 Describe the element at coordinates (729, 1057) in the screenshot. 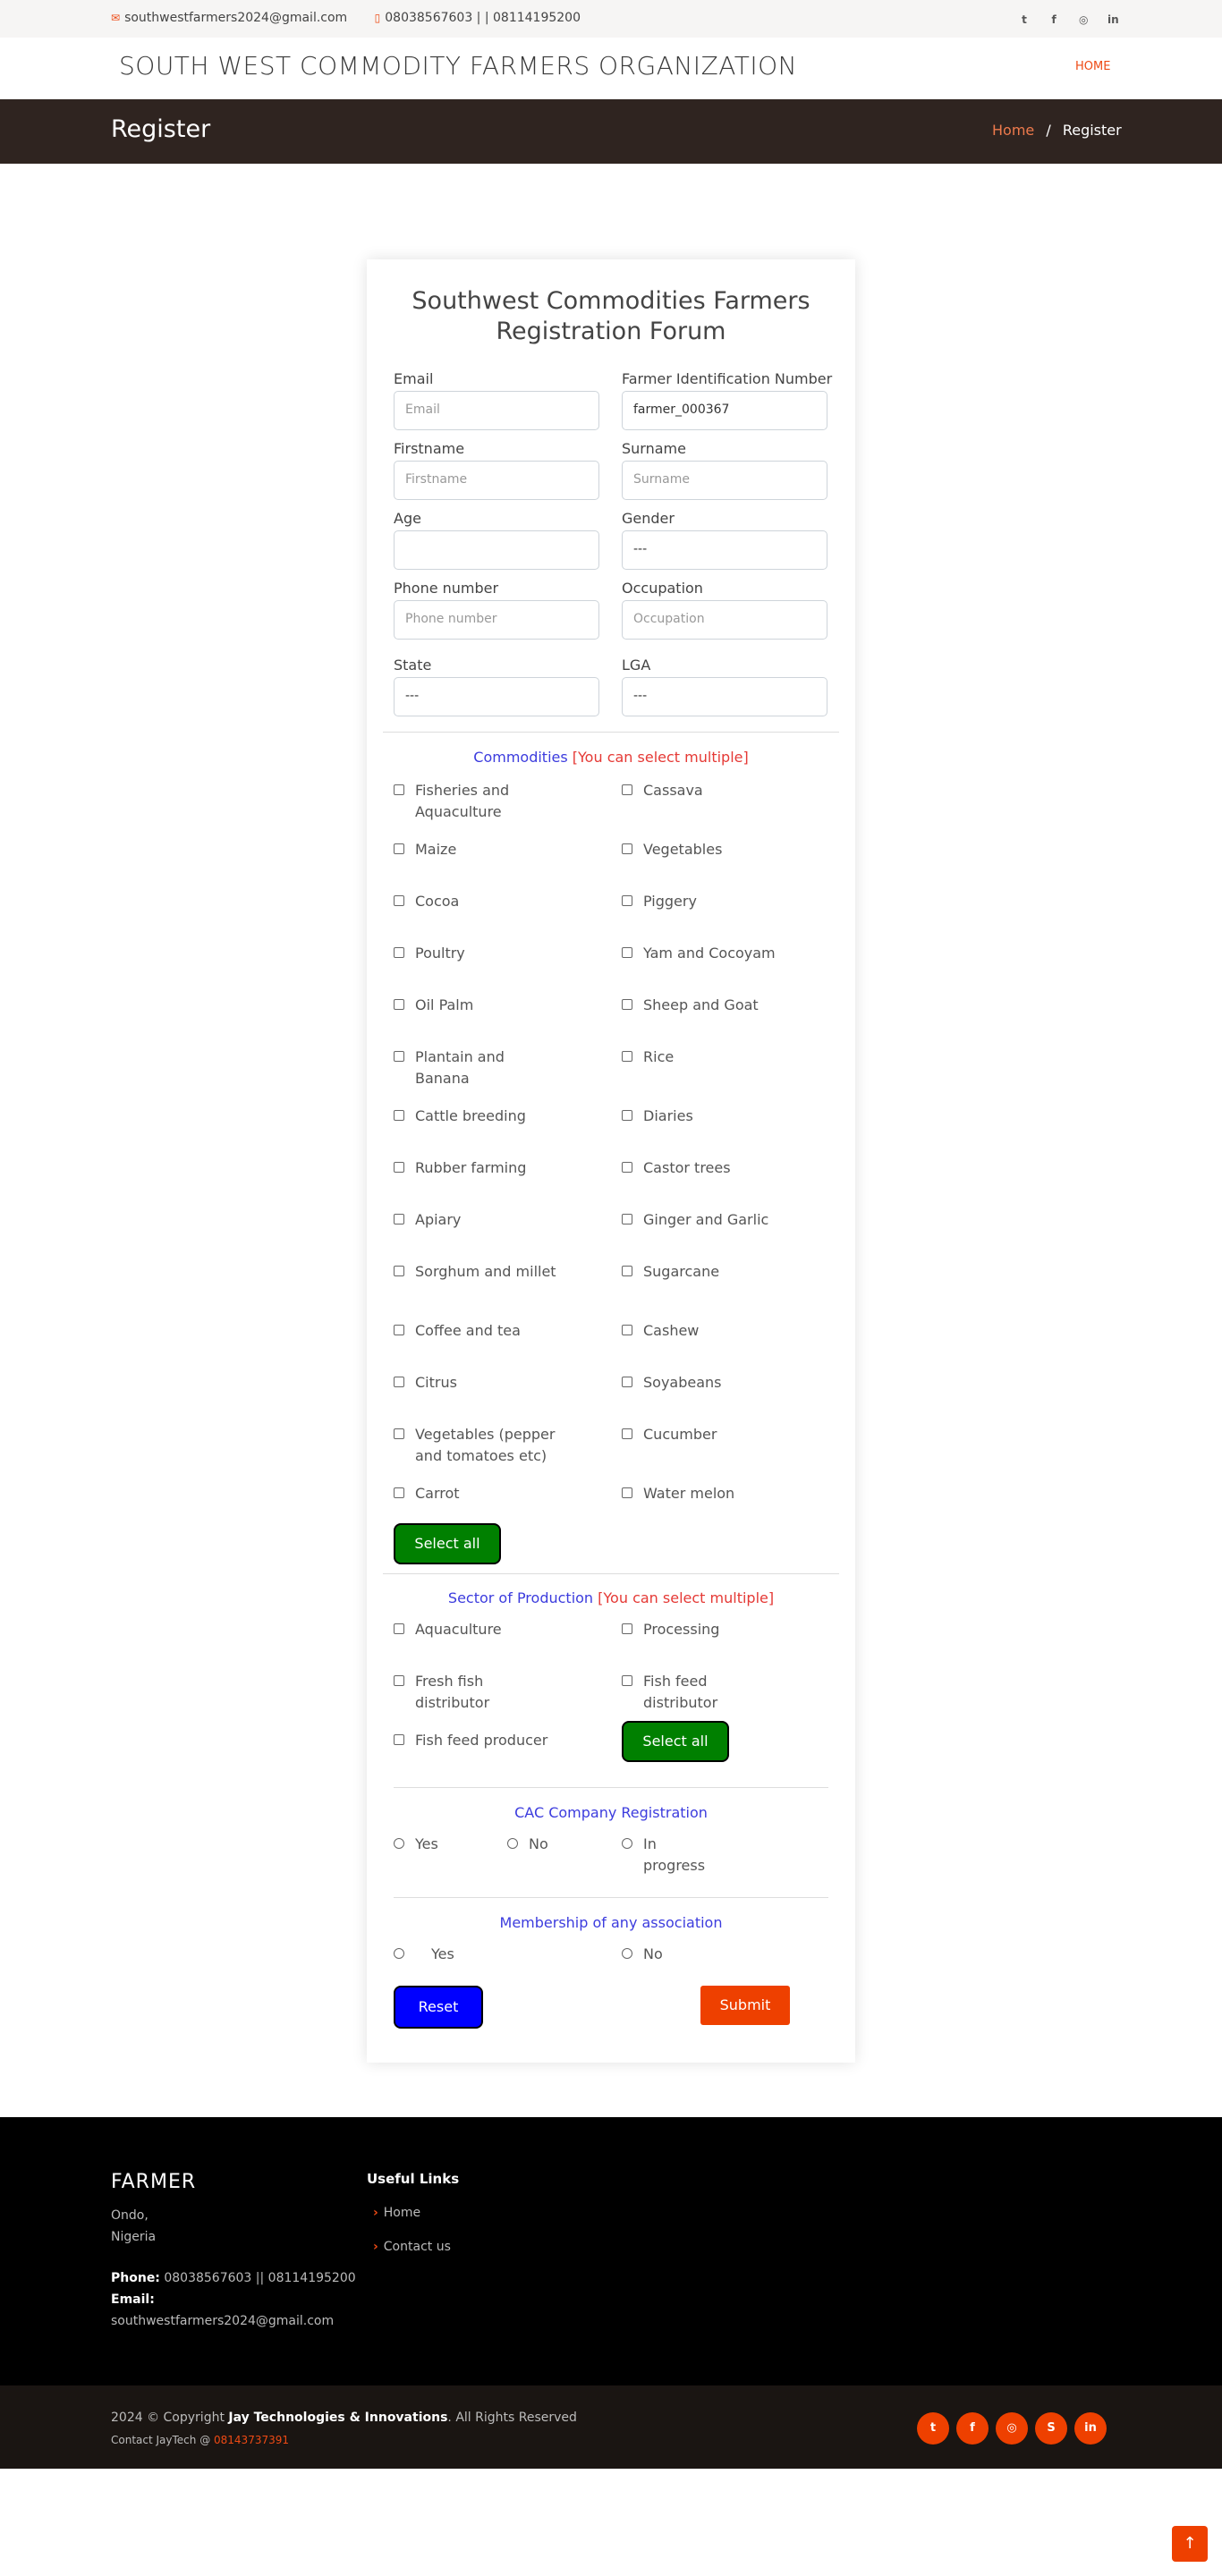

I see `commodity-checkbox-item: Rice` at that location.